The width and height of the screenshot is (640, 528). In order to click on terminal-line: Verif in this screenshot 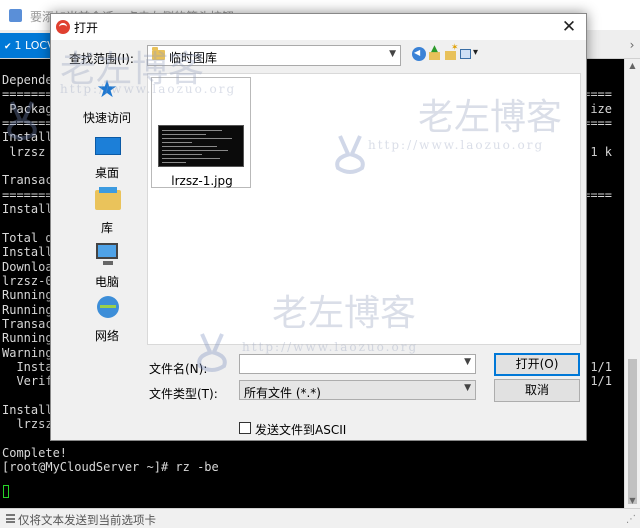, I will do `click(27, 381)`.